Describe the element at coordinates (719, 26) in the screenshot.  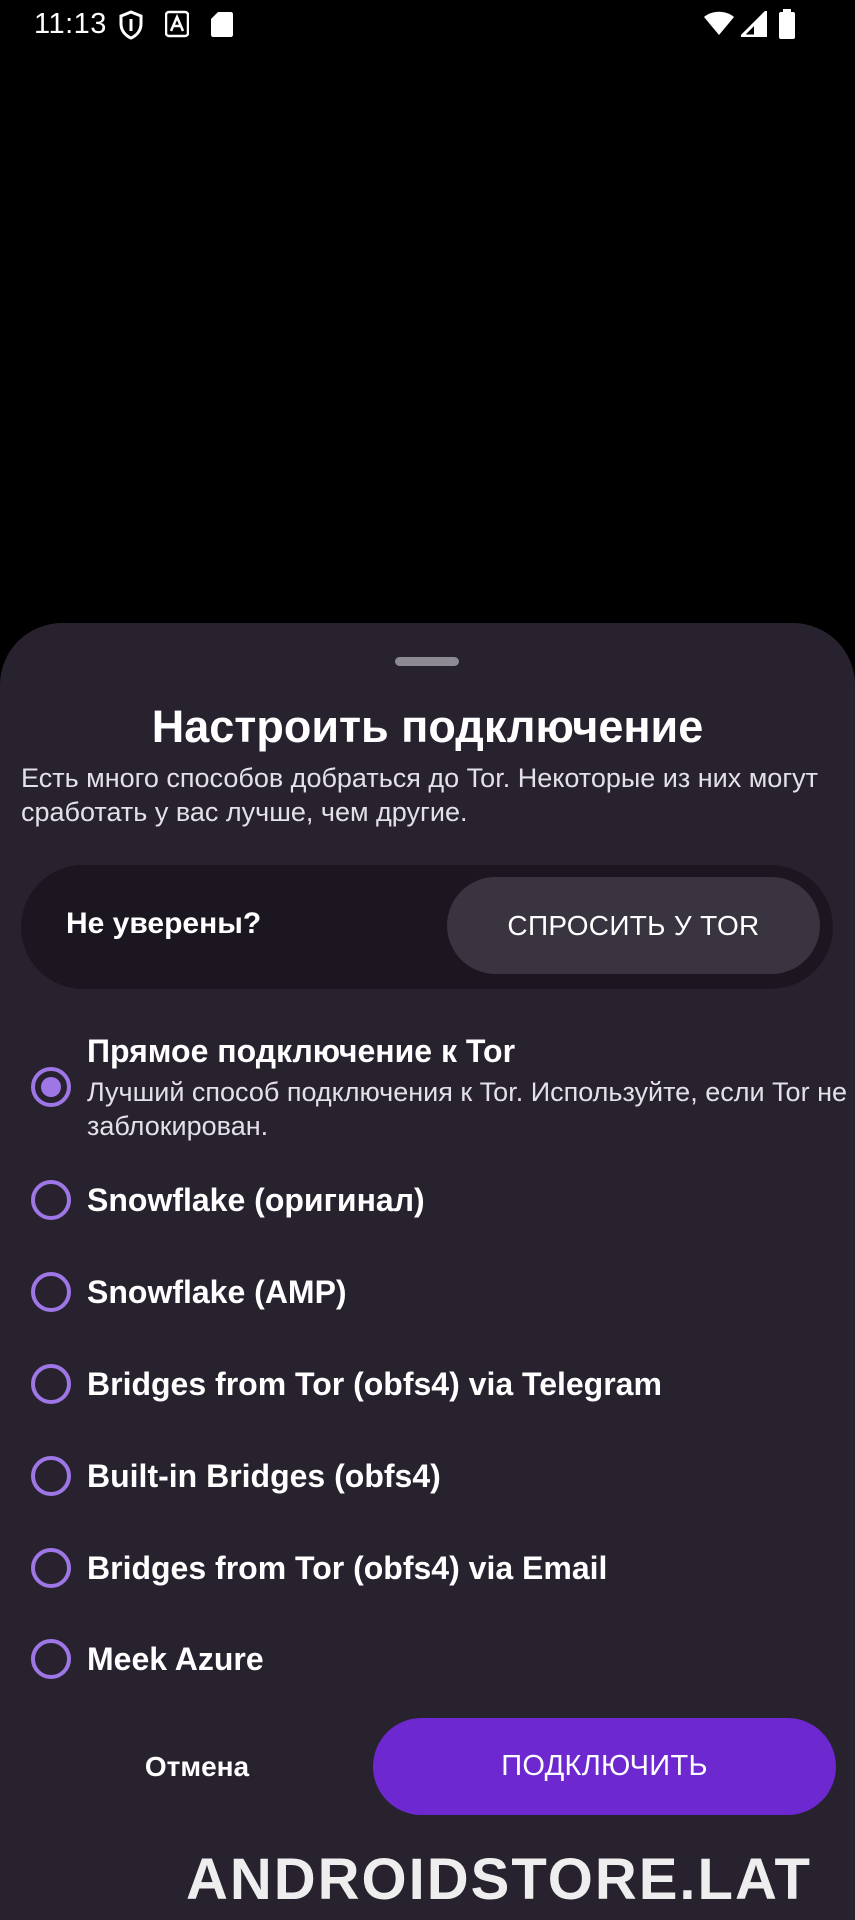
I see `wifi-icon` at that location.